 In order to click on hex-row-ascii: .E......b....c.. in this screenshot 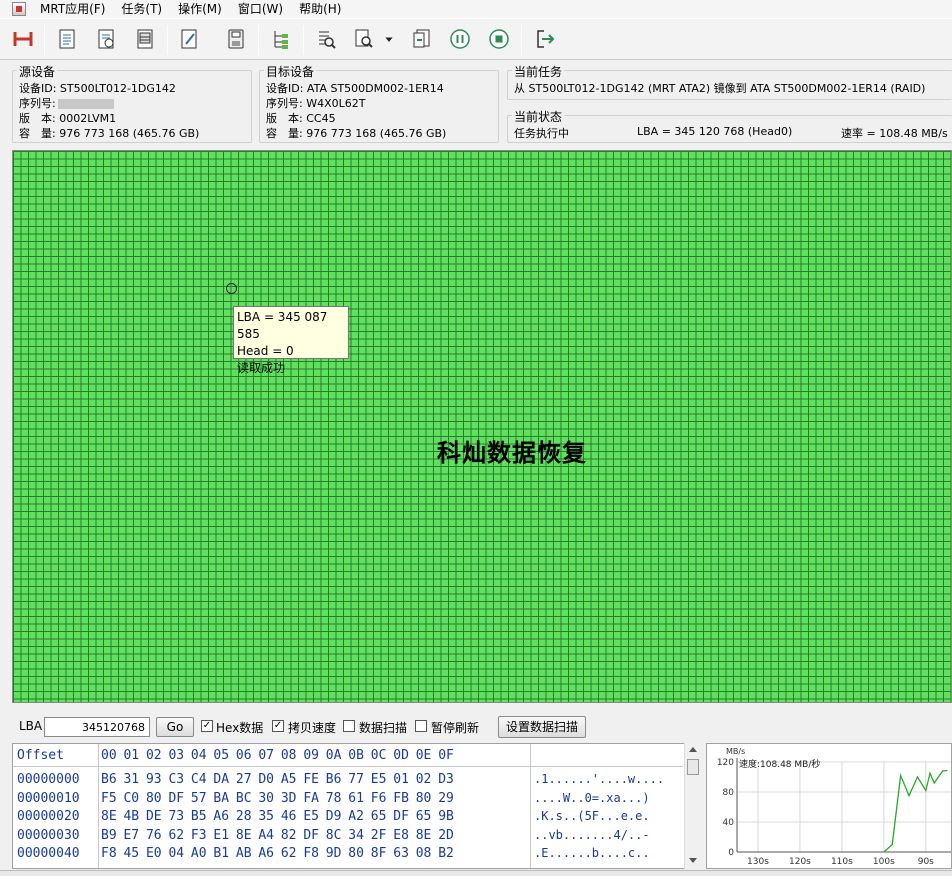, I will do `click(592, 853)`.